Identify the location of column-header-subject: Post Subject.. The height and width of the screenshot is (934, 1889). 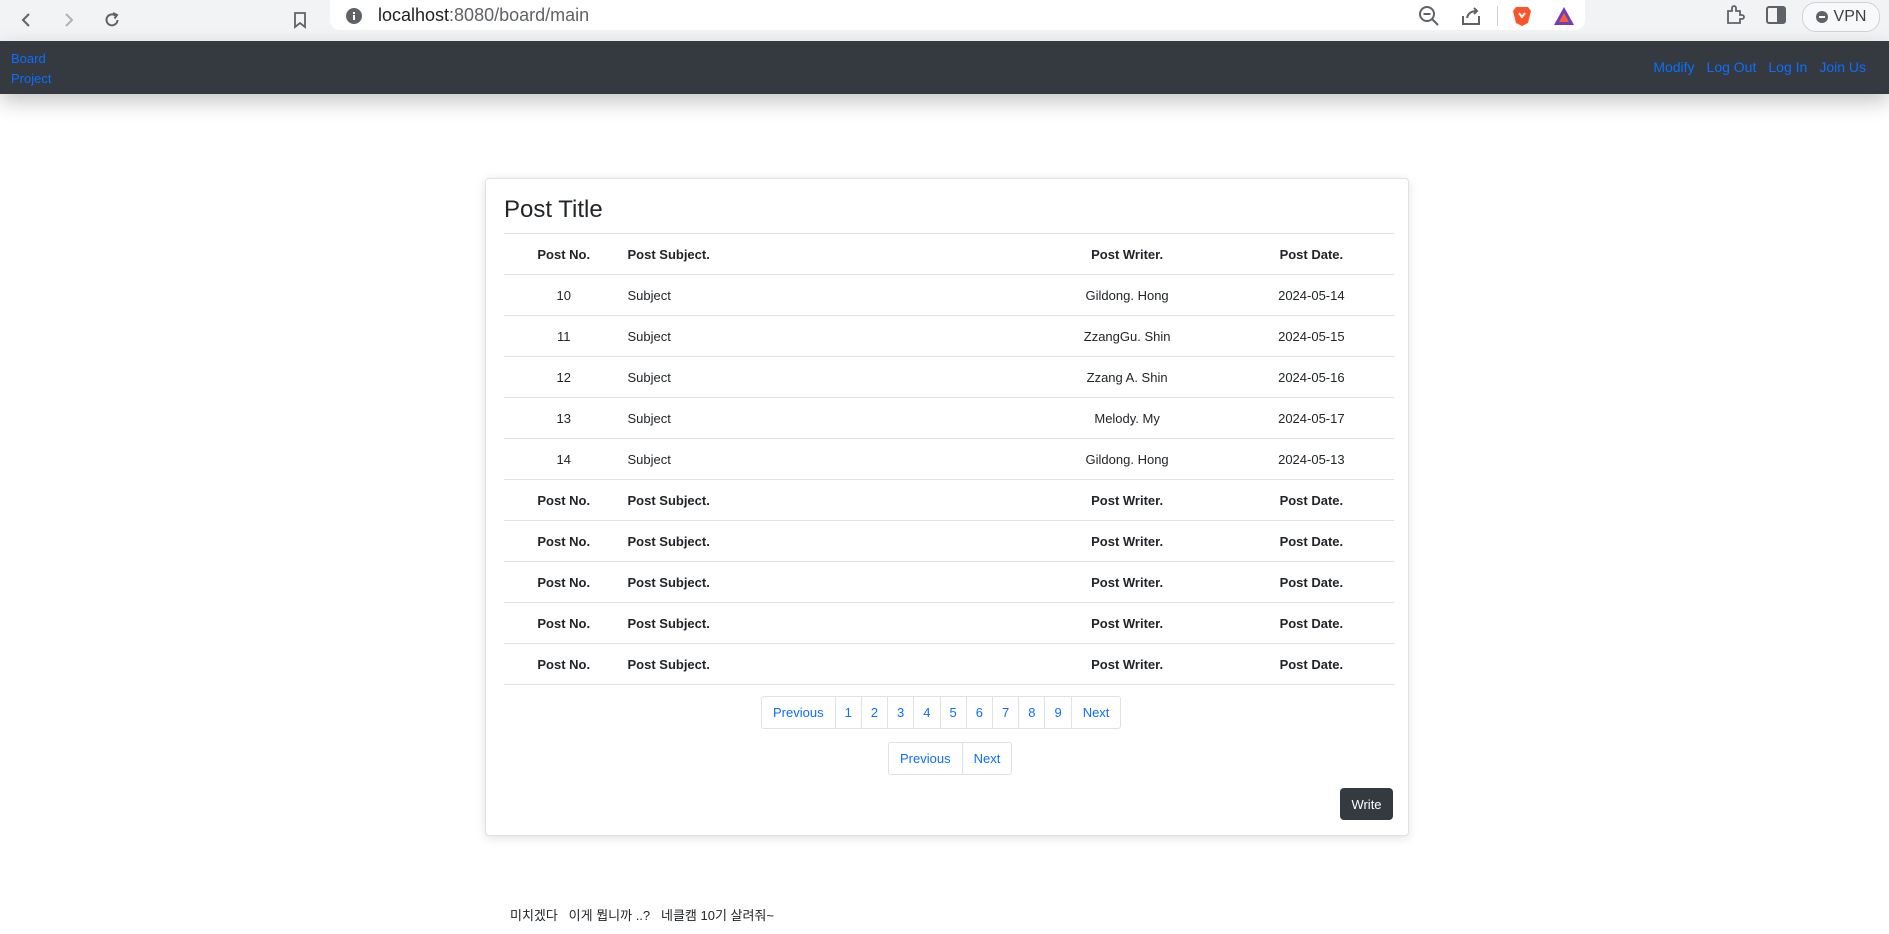
(824, 254).